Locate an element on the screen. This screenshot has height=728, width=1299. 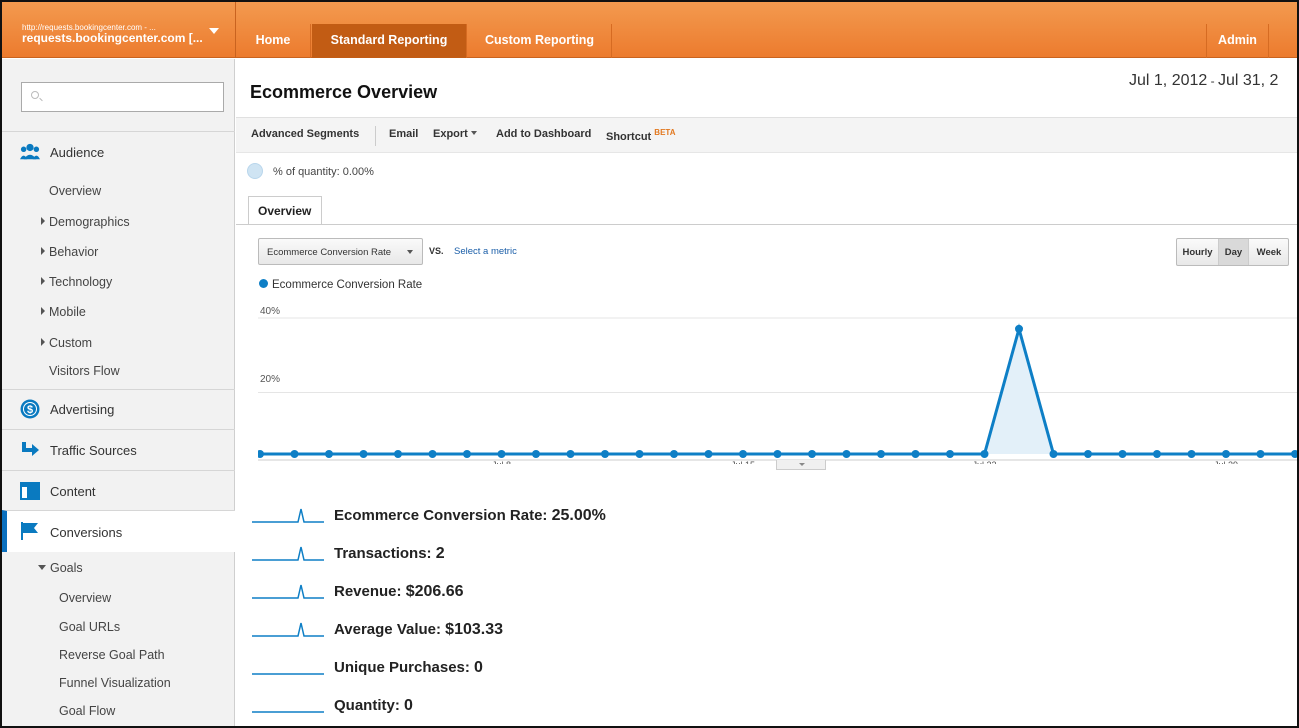
sidebar-item-behavior: Behavior is located at coordinates (69, 252).